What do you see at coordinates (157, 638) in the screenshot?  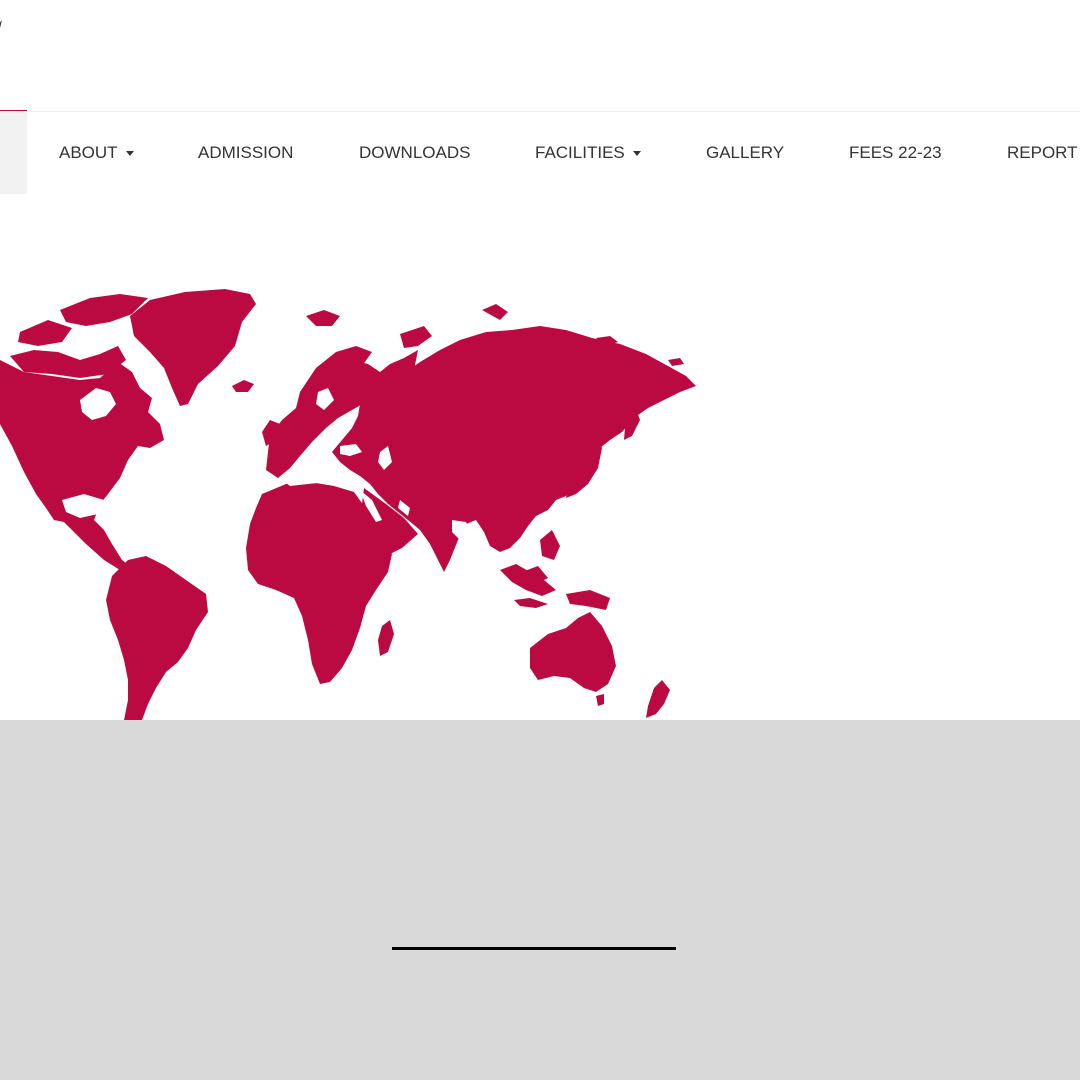 I see `map-south-america` at bounding box center [157, 638].